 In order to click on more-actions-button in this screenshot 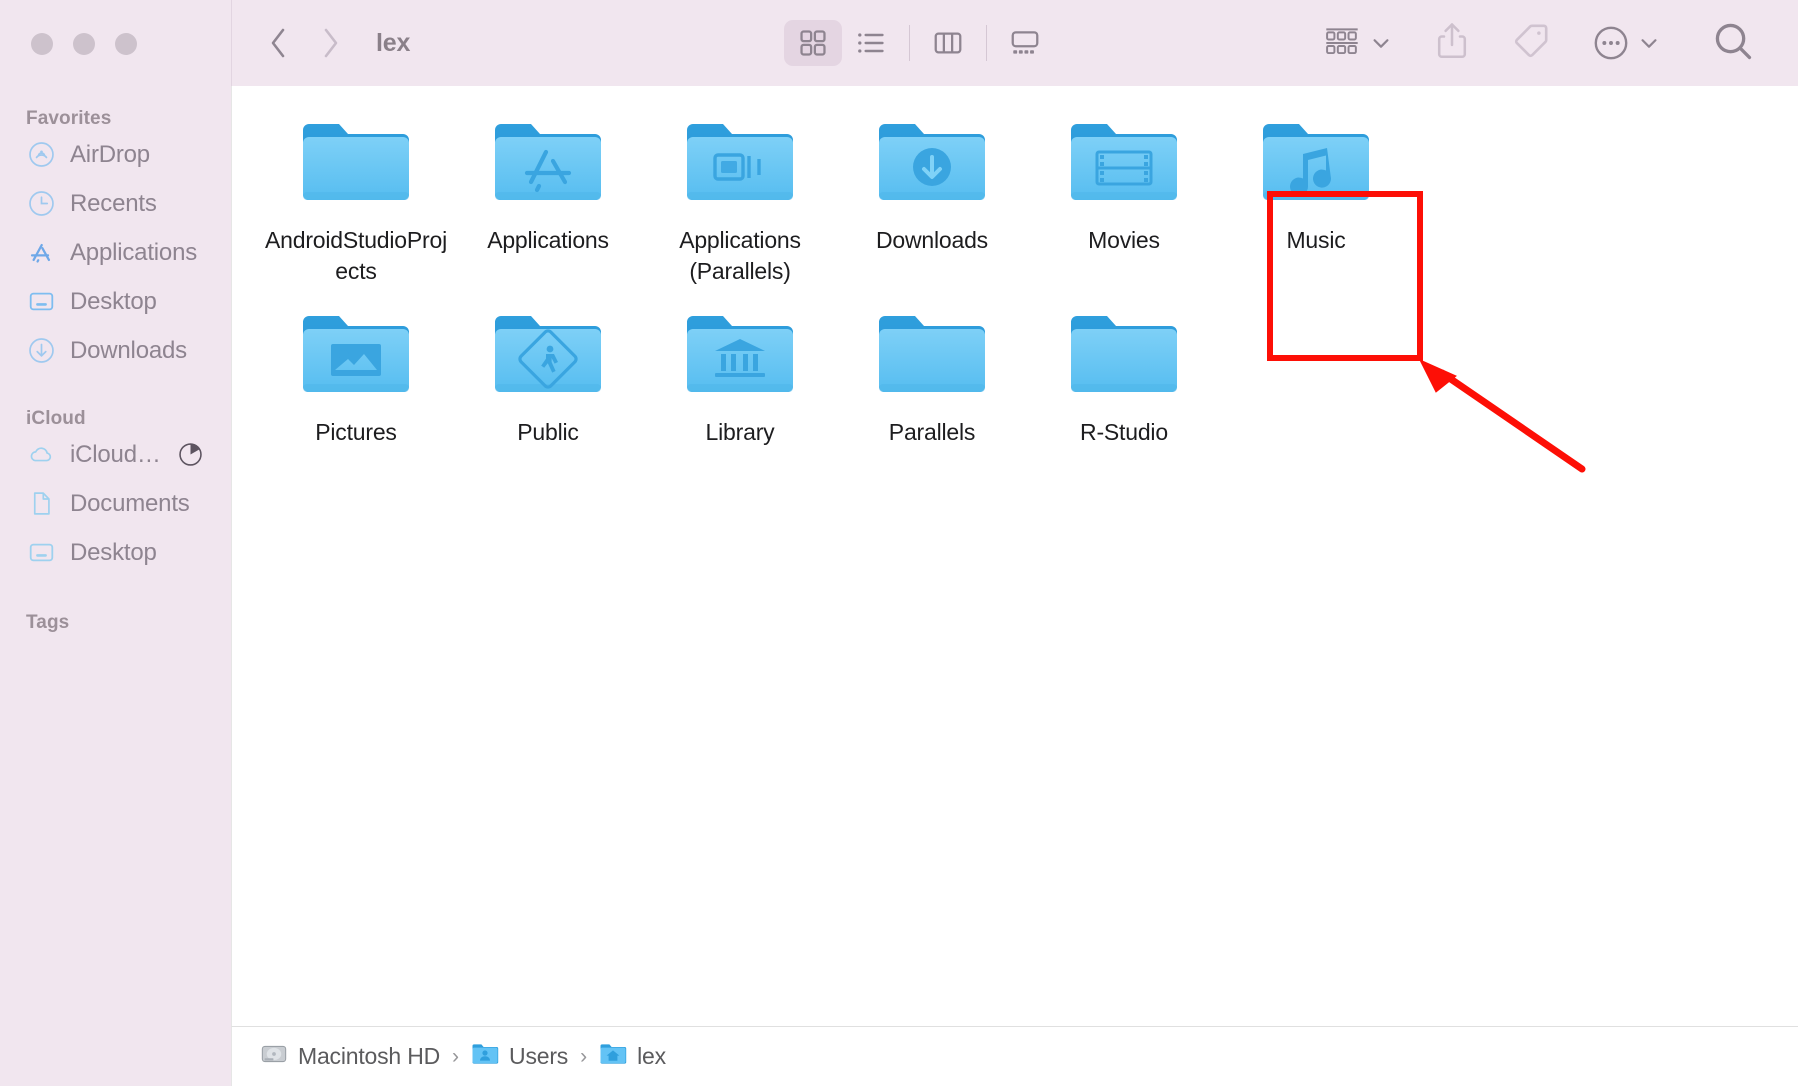, I will do `click(1626, 43)`.